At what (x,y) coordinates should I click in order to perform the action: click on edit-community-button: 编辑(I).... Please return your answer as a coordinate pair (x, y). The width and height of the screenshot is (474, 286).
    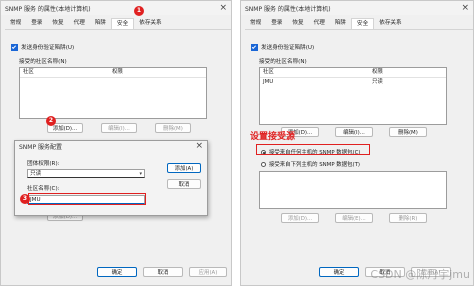
    Looking at the image, I should click on (119, 128).